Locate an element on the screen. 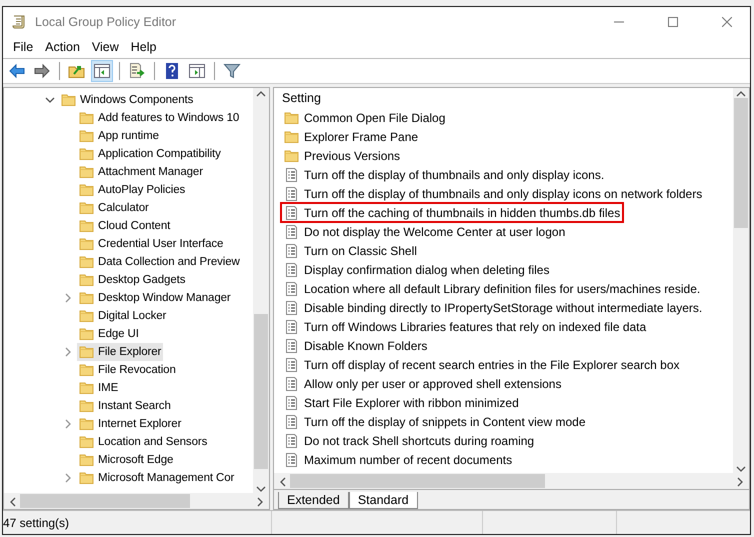  tree-item: Desktop Gadgets is located at coordinates (132, 280).